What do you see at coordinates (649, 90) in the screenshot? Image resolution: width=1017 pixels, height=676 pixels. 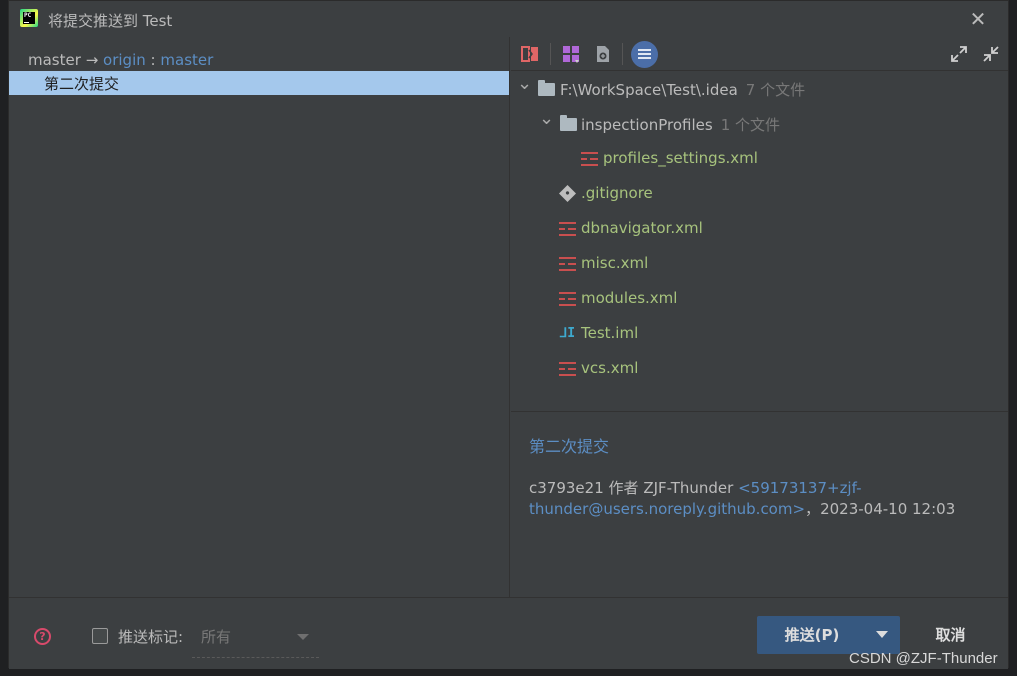 I see `root-path: F:\WorkSpace\Test\.idea` at bounding box center [649, 90].